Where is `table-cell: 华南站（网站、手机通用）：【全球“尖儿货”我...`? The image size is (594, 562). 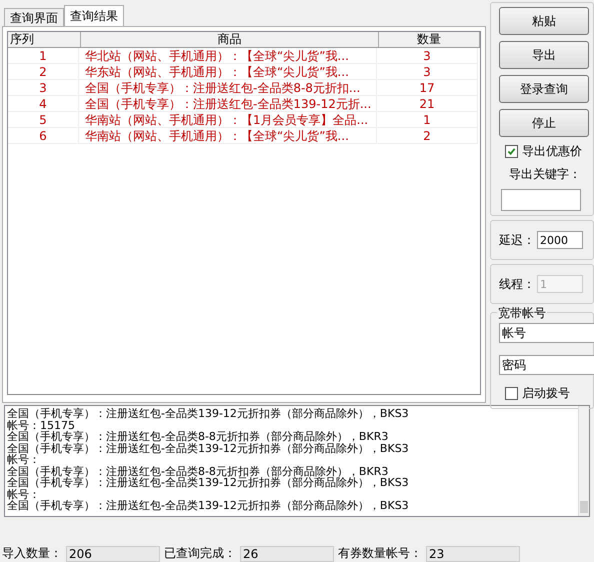 table-cell: 华南站（网站、手机通用）：【全球“尖儿货”我... is located at coordinates (228, 136).